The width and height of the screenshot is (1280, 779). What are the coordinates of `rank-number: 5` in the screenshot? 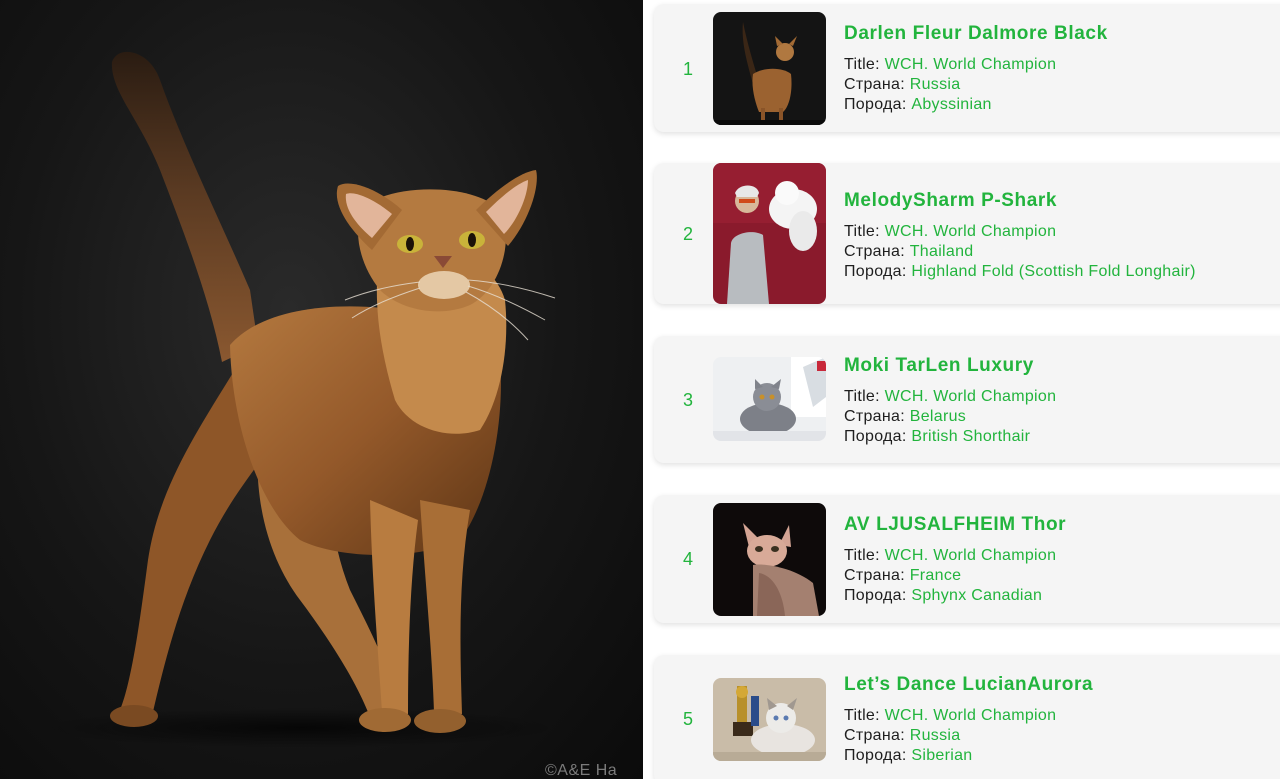 It's located at (687, 719).